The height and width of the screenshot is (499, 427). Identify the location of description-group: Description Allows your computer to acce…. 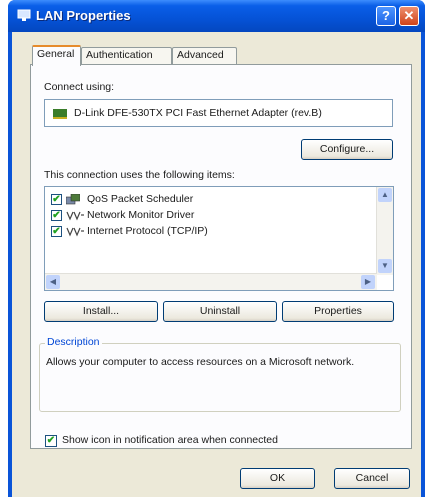
(220, 374).